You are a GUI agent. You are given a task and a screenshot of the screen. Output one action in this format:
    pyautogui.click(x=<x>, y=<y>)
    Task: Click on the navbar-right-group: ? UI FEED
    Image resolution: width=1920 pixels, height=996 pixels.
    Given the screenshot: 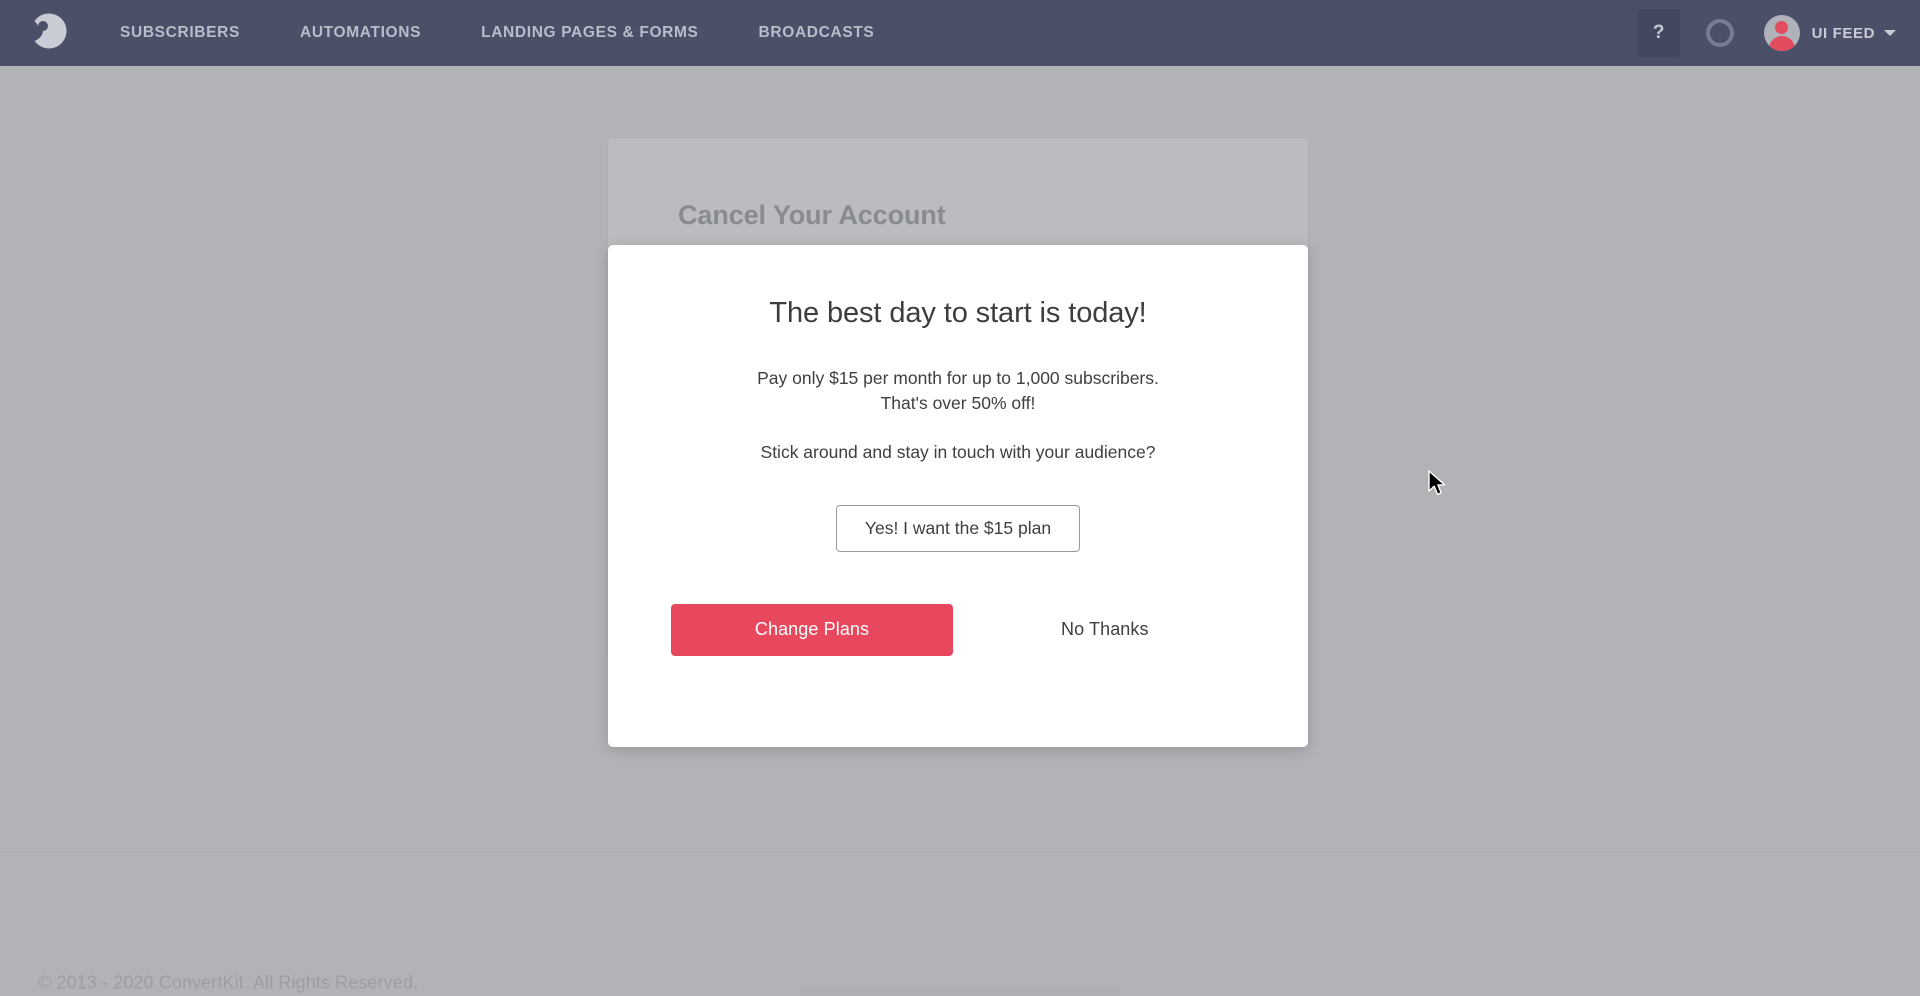 What is the action you would take?
    pyautogui.click(x=1778, y=33)
    